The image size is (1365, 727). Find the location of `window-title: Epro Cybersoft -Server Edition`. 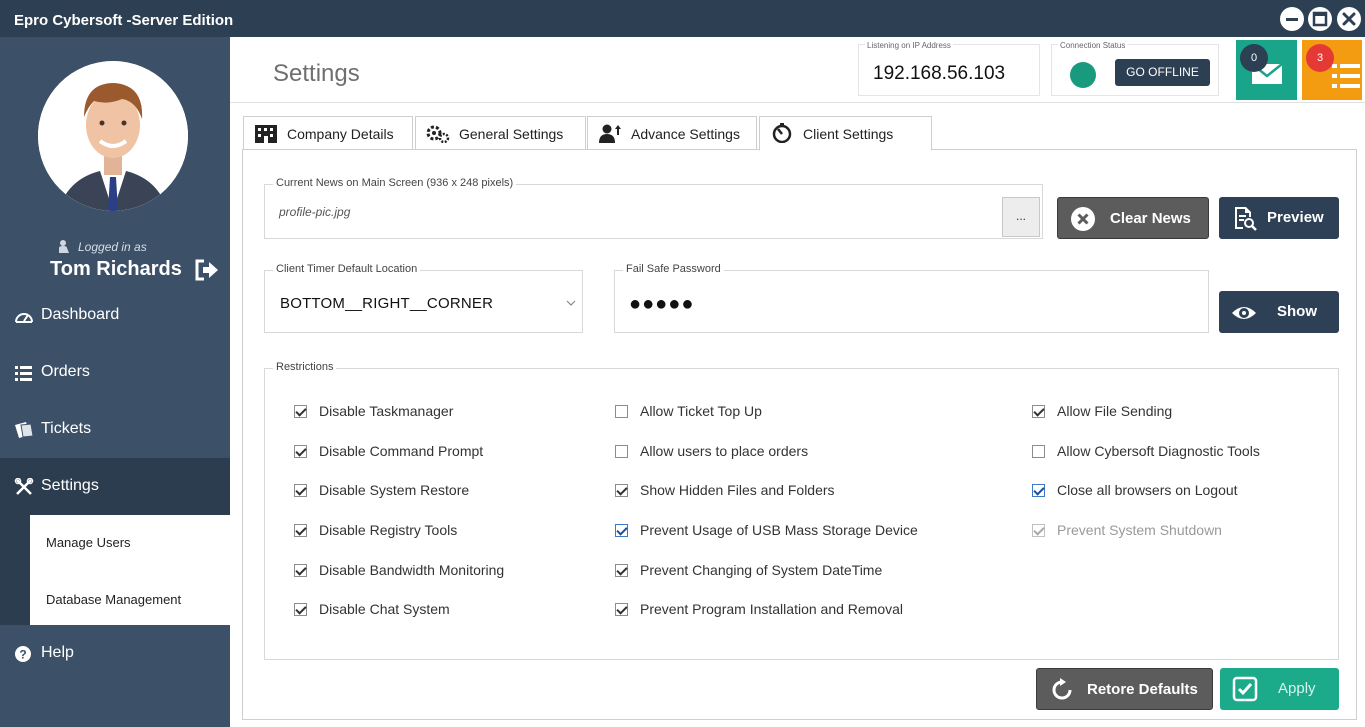

window-title: Epro Cybersoft -Server Edition is located at coordinates (124, 20).